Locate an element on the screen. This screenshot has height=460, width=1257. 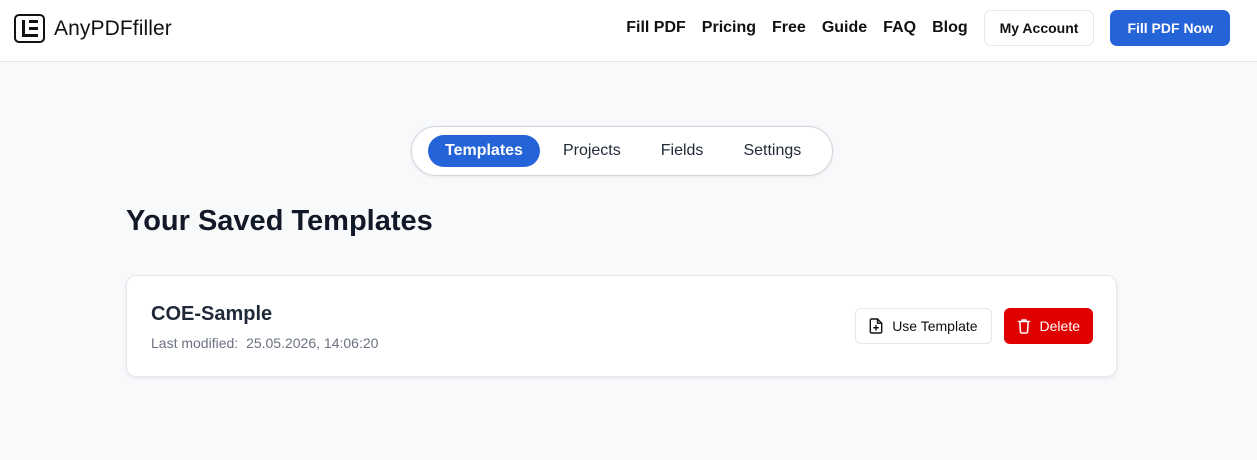
template-actions: Use Template Delete is located at coordinates (974, 326).